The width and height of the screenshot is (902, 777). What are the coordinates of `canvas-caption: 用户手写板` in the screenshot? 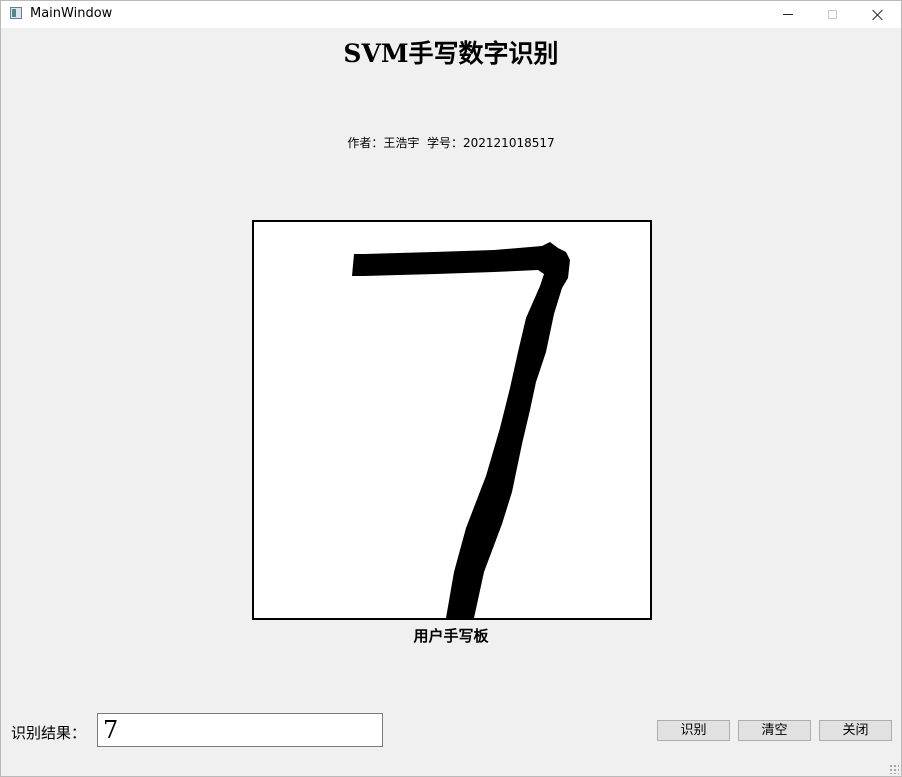 It's located at (451, 636).